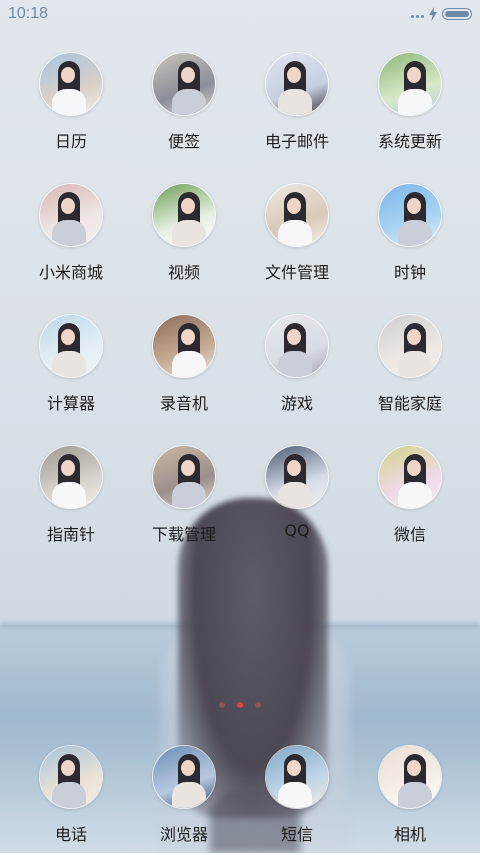 The width and height of the screenshot is (480, 855). Describe the element at coordinates (70, 534) in the screenshot. I see `app-label: 指南针` at that location.